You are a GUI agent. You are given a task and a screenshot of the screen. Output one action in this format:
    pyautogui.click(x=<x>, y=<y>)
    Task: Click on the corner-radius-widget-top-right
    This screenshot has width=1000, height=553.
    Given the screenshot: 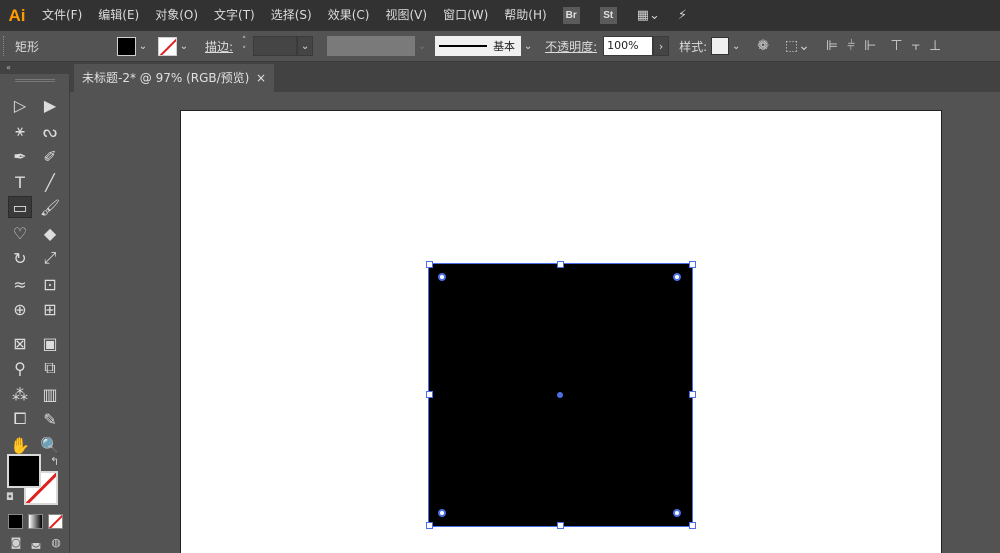 What is the action you would take?
    pyautogui.click(x=677, y=277)
    